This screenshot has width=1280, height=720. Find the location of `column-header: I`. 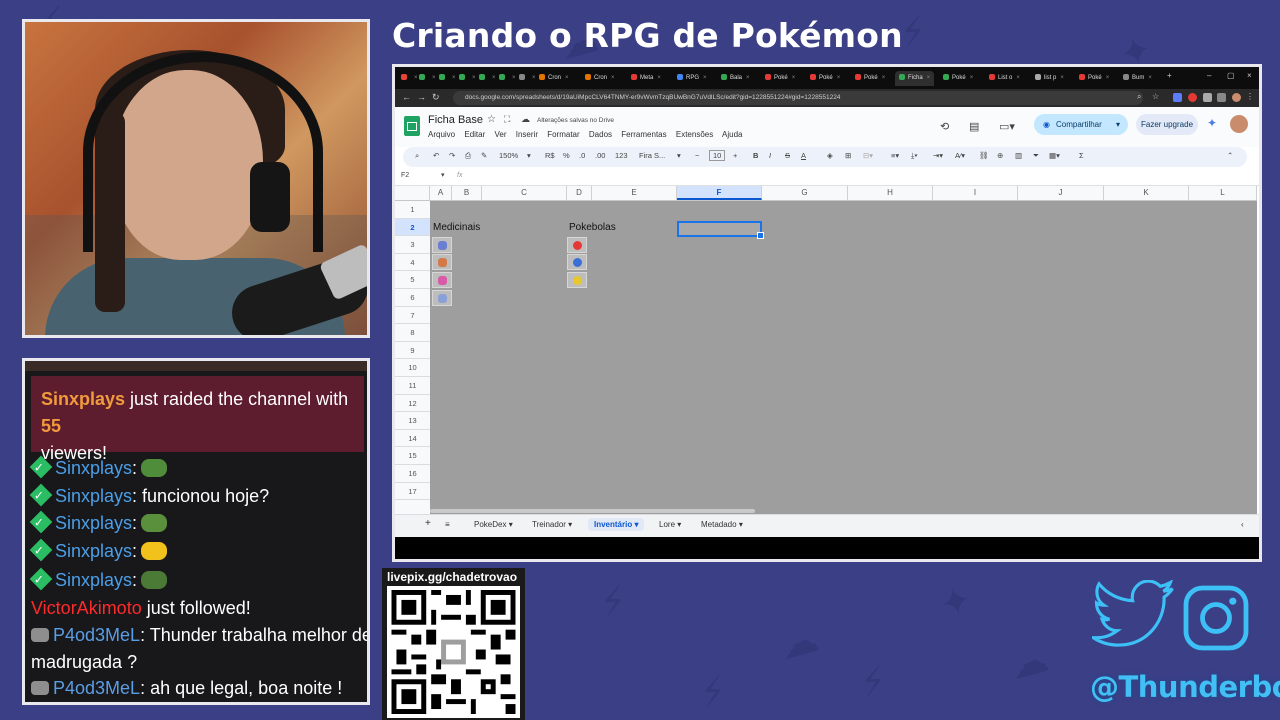

column-header: I is located at coordinates (975, 193).